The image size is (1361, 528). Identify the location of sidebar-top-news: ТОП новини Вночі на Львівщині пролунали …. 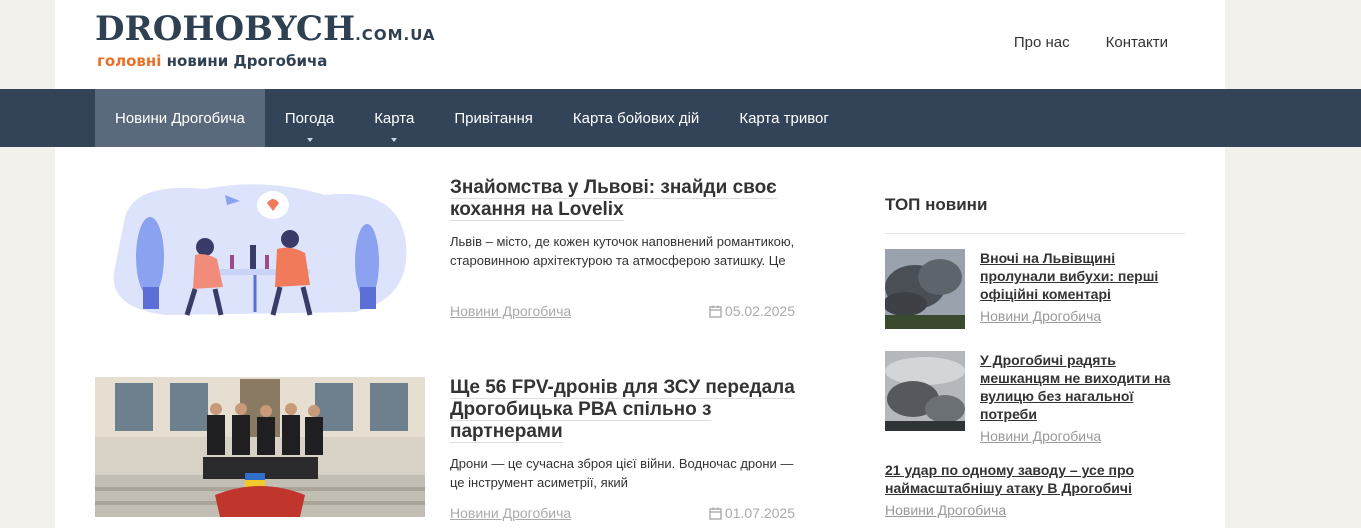
(1035, 356).